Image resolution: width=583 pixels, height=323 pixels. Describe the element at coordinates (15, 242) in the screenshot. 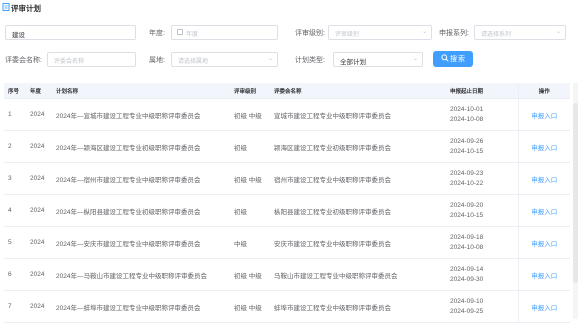

I see `row-no: 5` at that location.